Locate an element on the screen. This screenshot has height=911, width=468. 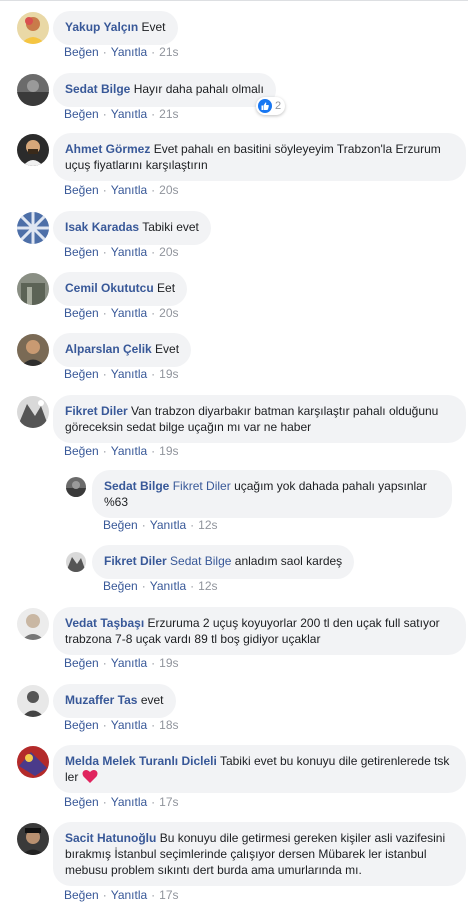
author-name: Yakup Yalçın is located at coordinates (101, 27).